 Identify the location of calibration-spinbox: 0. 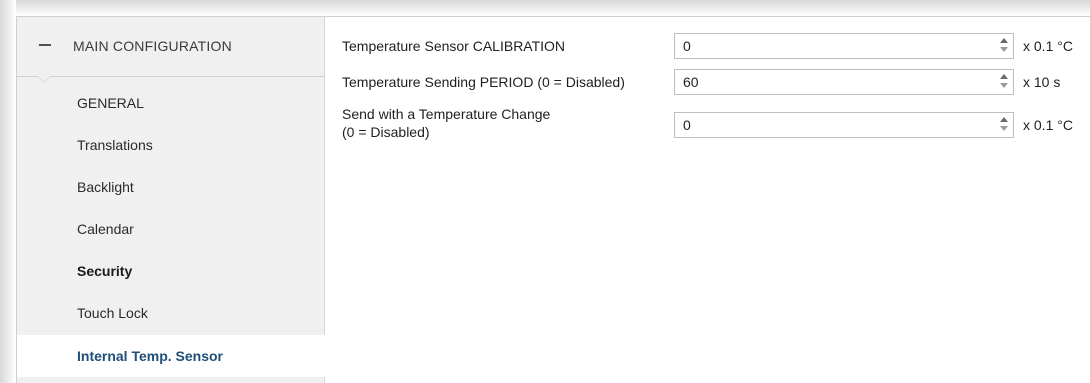
(844, 46).